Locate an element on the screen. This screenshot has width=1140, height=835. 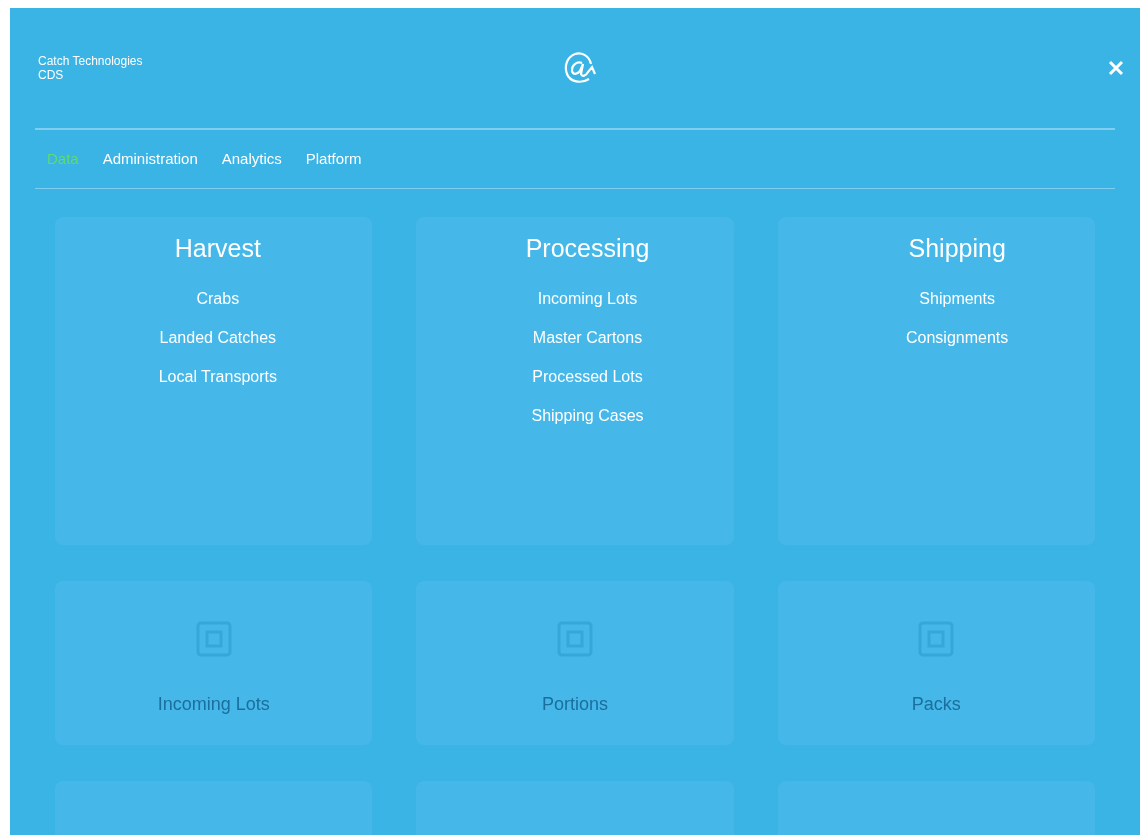
product-name: CDS is located at coordinates (51, 75).